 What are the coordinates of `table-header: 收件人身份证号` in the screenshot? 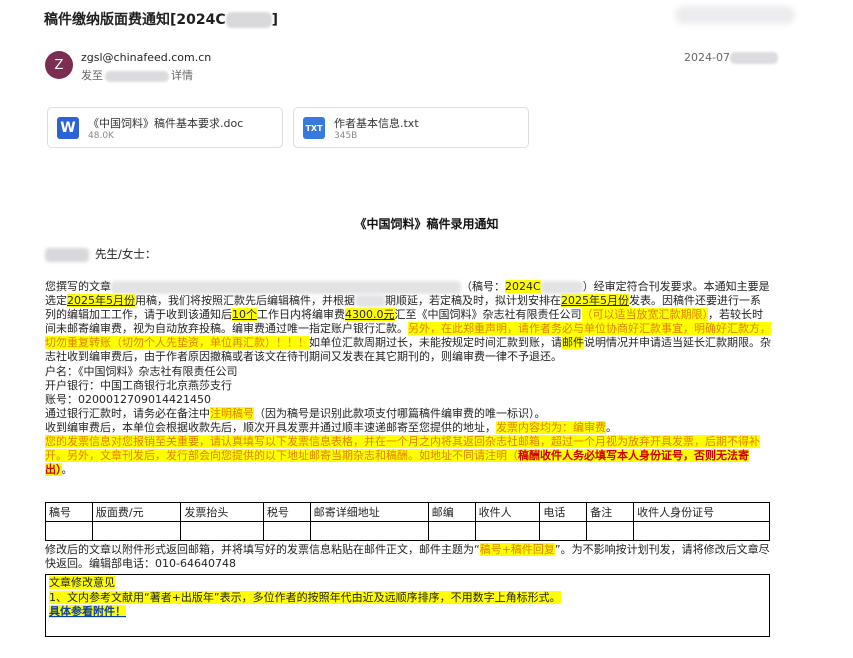 It's located at (701, 512).